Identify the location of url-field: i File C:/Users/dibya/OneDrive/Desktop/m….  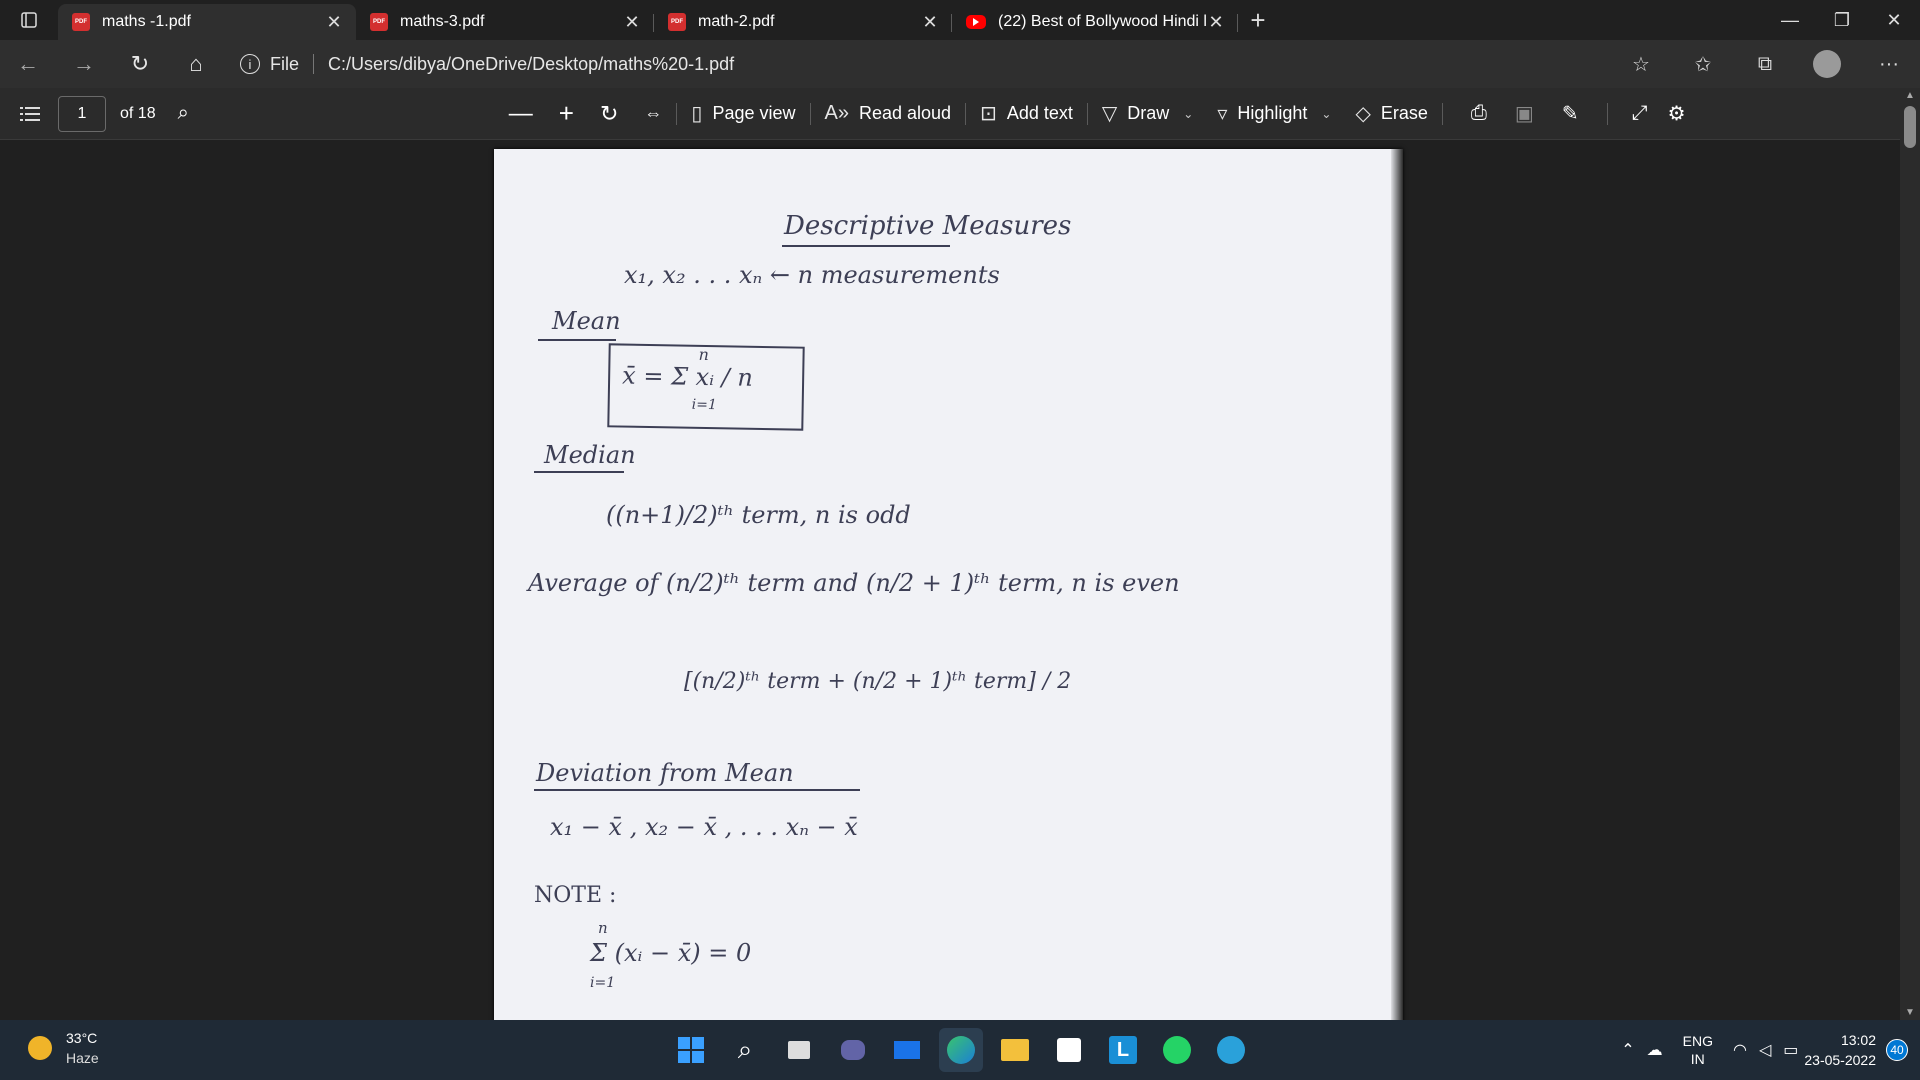
(960, 64).